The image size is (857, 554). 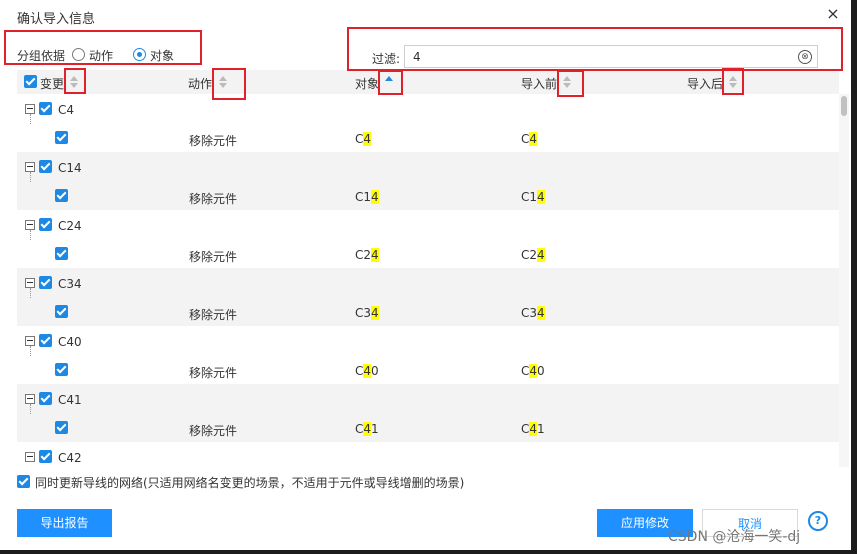 I want to click on cell-object: C4, so click(x=363, y=139).